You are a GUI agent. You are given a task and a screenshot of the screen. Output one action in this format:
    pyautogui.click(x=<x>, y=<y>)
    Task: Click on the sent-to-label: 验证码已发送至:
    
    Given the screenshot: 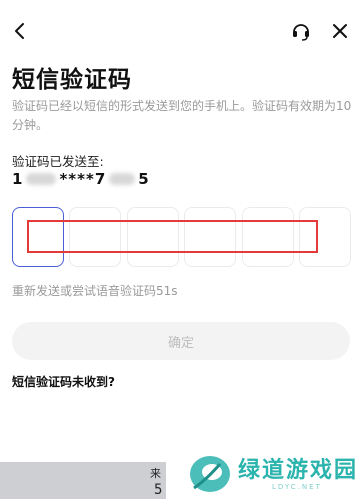 What is the action you would take?
    pyautogui.click(x=58, y=161)
    